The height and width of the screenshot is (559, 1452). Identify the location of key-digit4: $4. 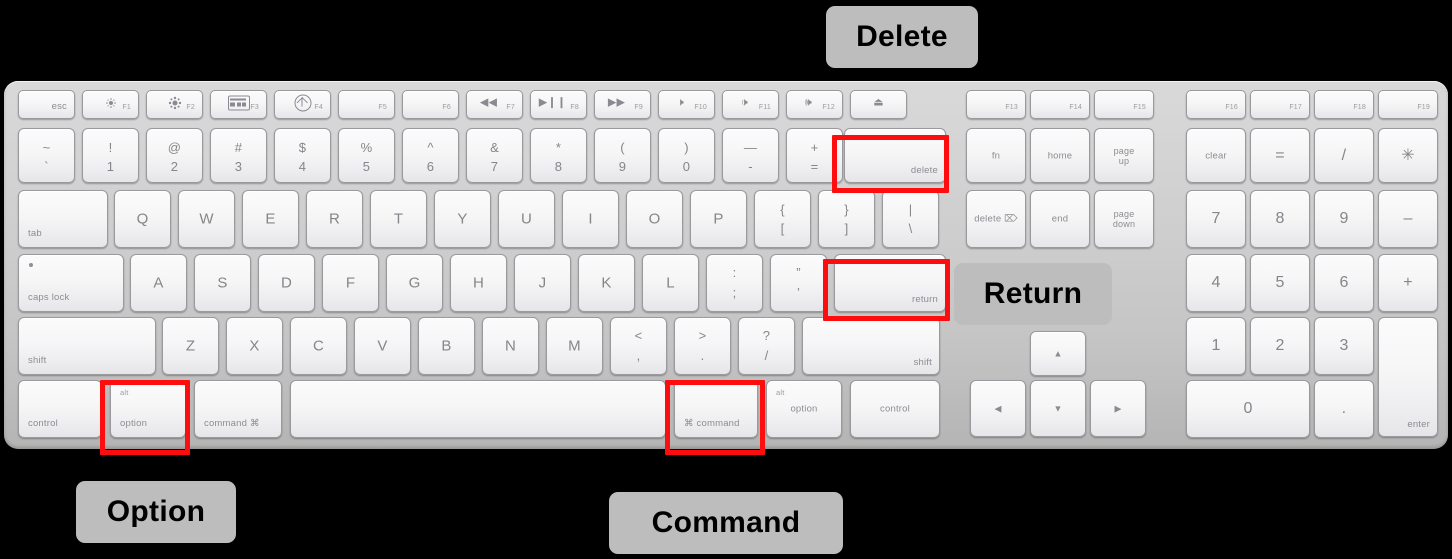
(302, 155).